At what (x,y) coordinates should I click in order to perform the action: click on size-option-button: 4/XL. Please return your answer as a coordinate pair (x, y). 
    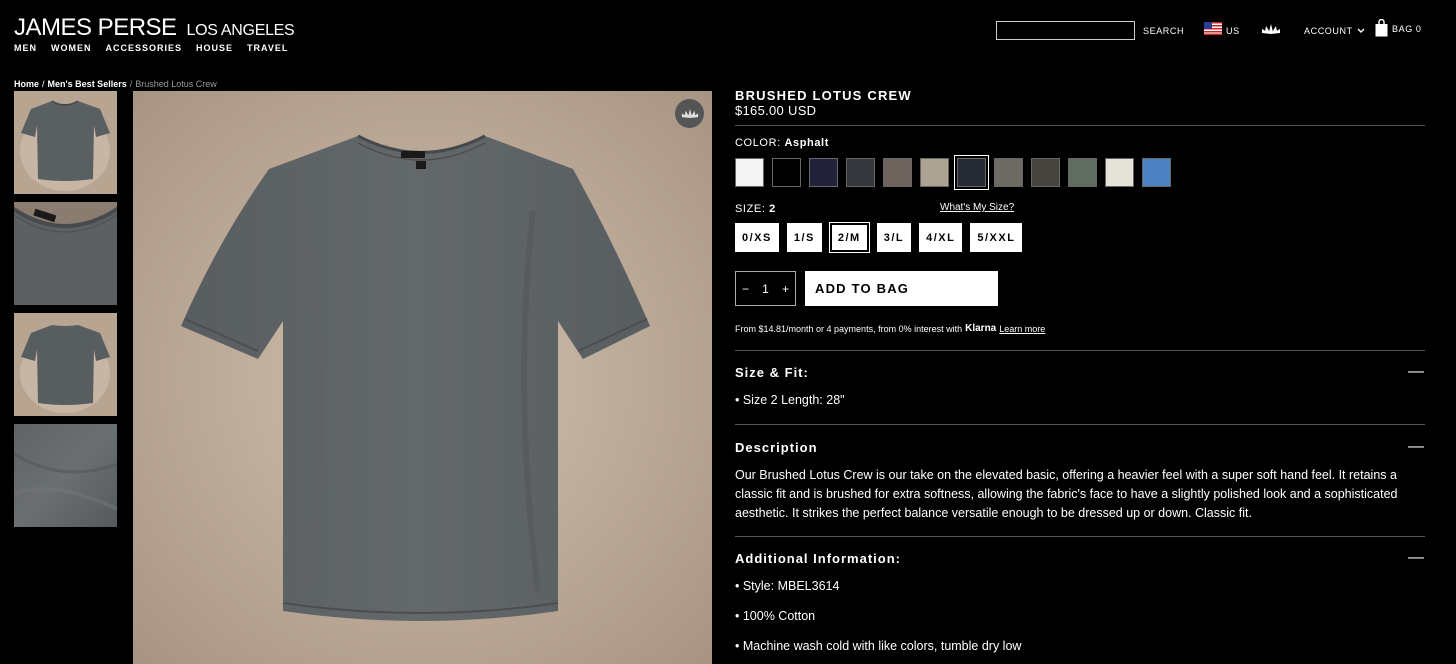
    Looking at the image, I should click on (941, 237).